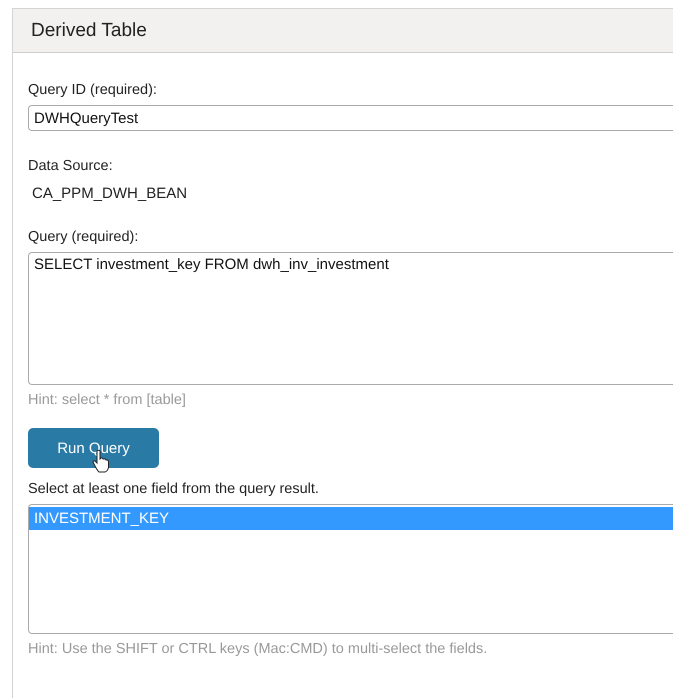 This screenshot has width=673, height=698. What do you see at coordinates (109, 193) in the screenshot?
I see `data-source-value: CA_PPM_DWH_BEAN` at bounding box center [109, 193].